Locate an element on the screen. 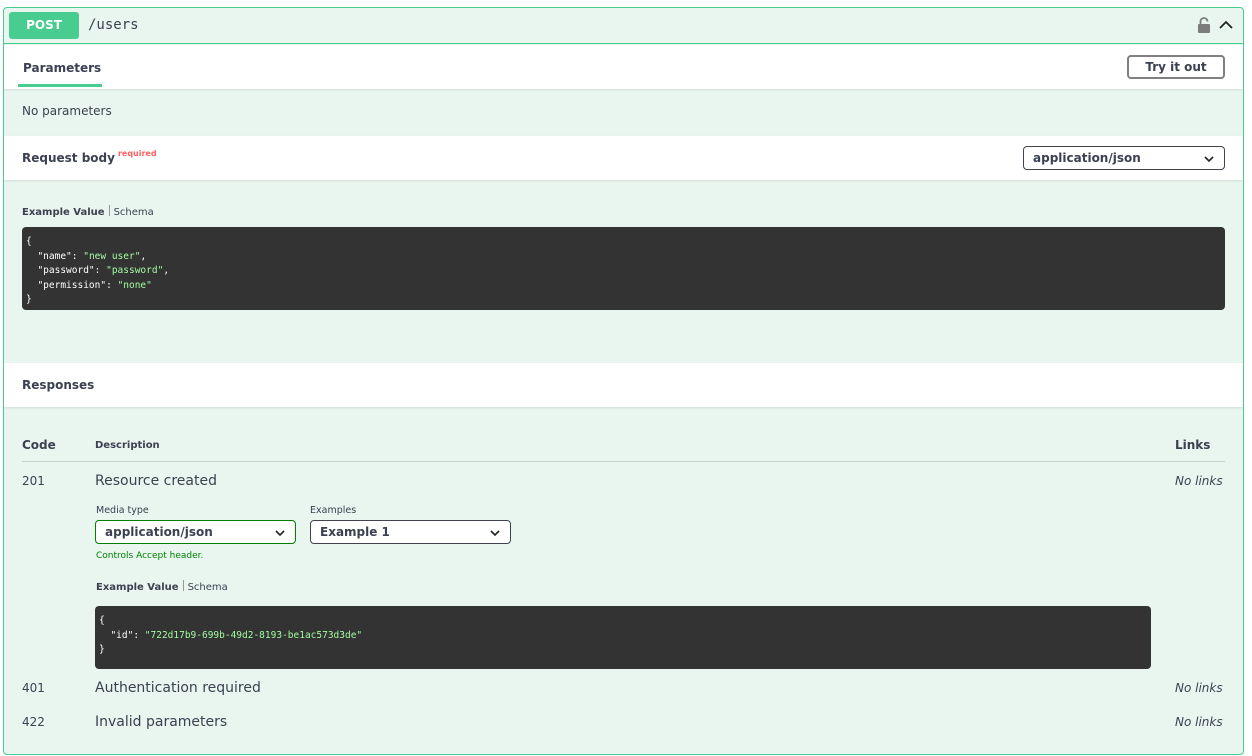  table-header-divider is located at coordinates (623, 461).